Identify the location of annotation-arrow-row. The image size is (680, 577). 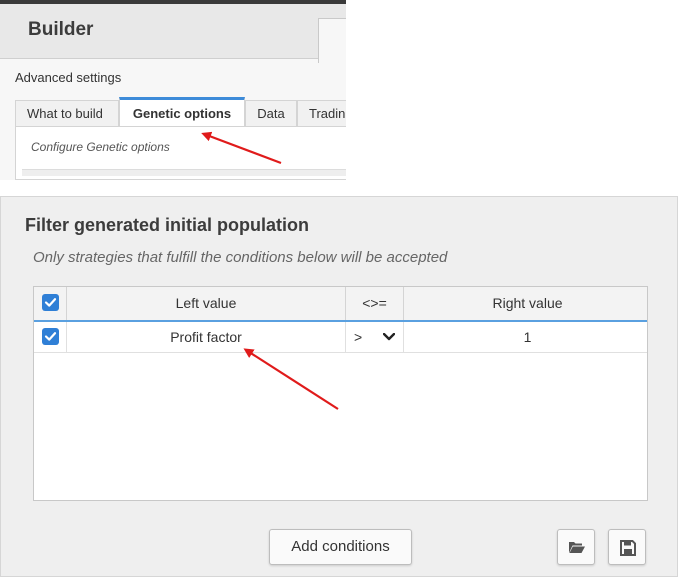
(291, 379).